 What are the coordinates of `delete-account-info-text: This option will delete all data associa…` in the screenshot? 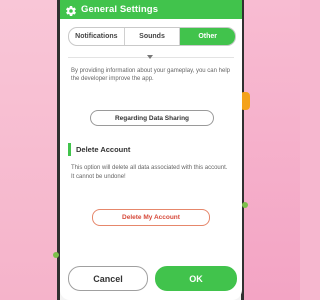 It's located at (149, 172).